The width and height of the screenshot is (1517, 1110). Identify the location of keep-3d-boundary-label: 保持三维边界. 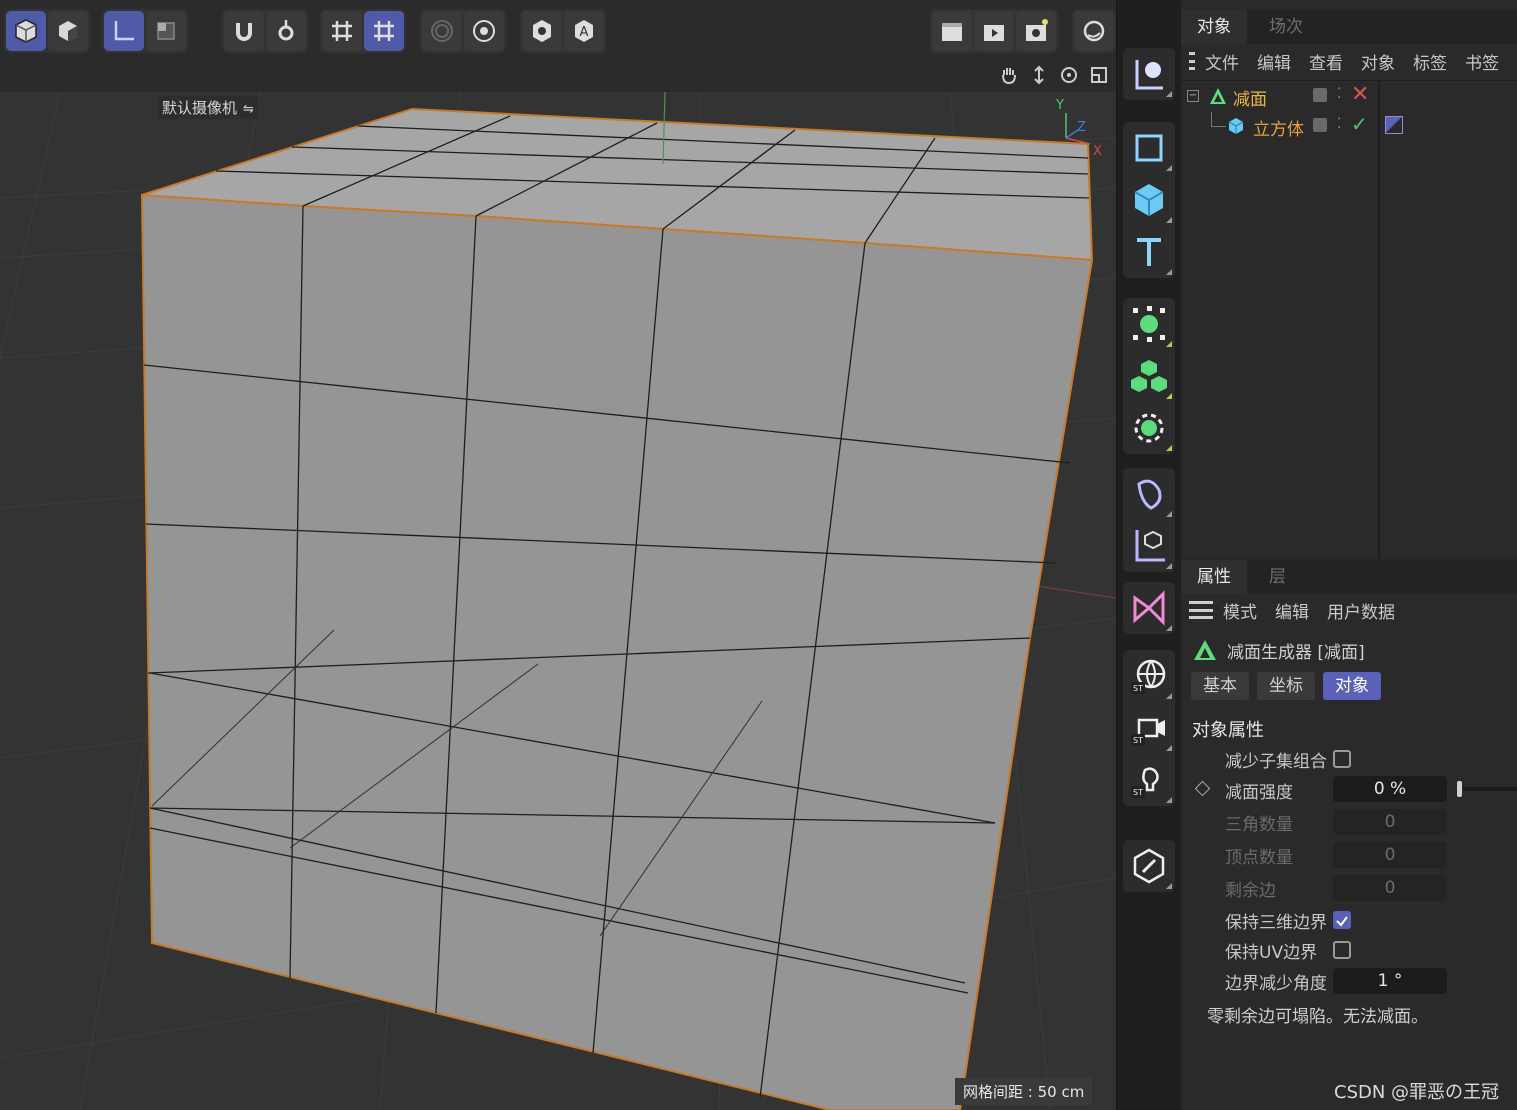
(1276, 923).